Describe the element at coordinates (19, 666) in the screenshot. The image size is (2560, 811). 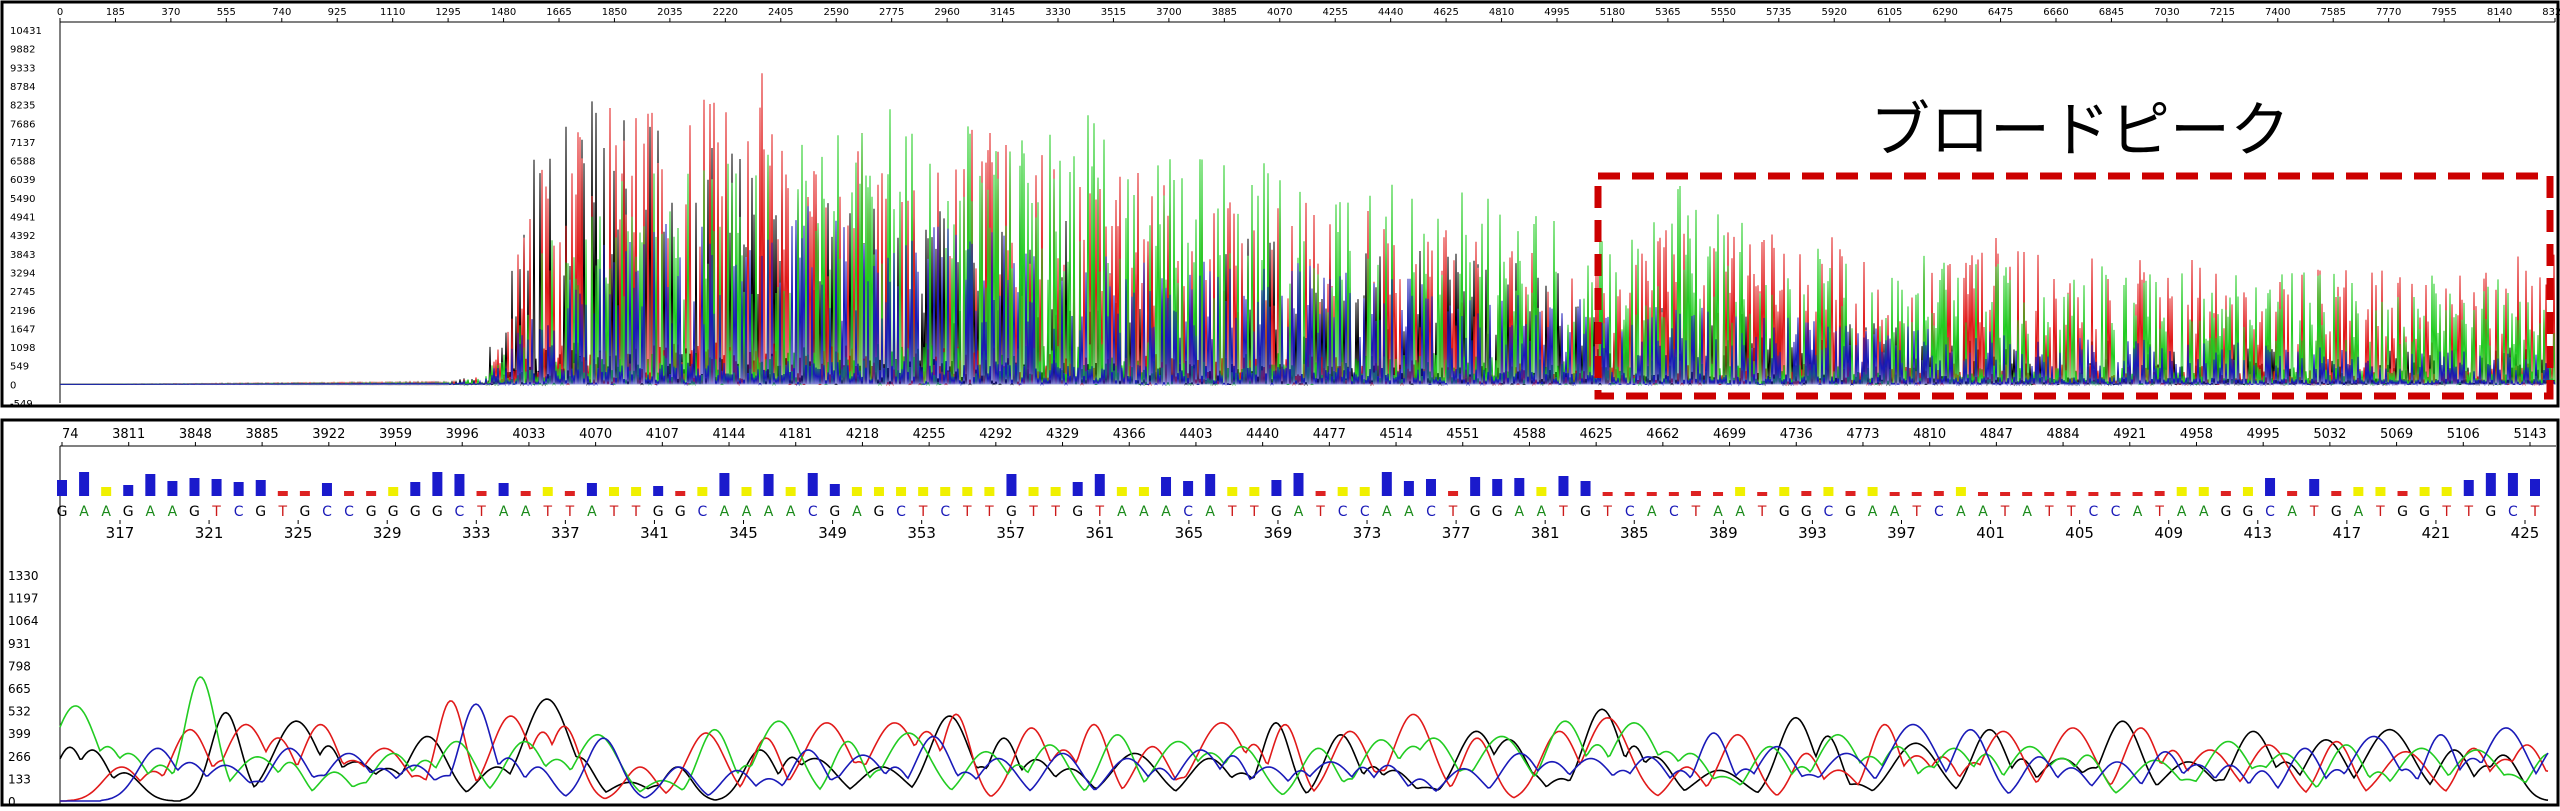
I see `detail-y-tick-label: 798` at that location.